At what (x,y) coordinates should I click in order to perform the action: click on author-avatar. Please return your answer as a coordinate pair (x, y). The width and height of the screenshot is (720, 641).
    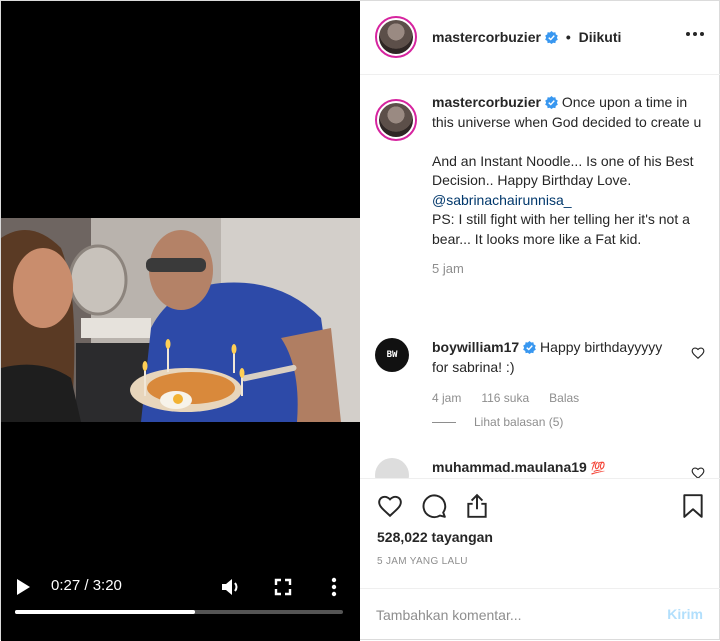
    Looking at the image, I should click on (396, 37).